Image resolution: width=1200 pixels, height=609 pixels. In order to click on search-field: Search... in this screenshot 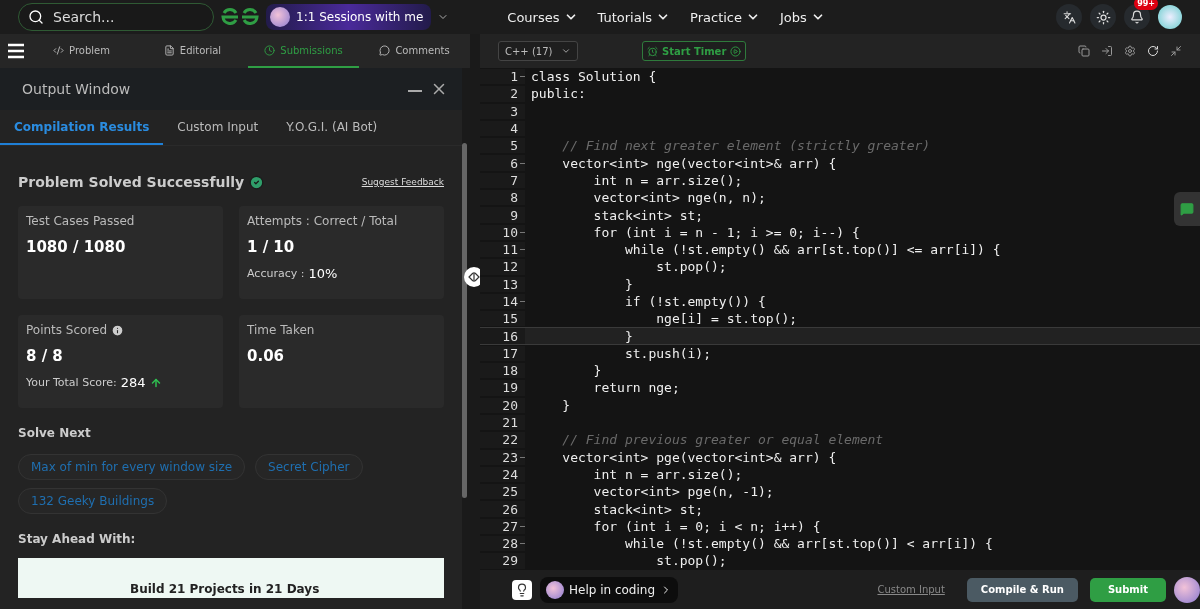, I will do `click(116, 17)`.